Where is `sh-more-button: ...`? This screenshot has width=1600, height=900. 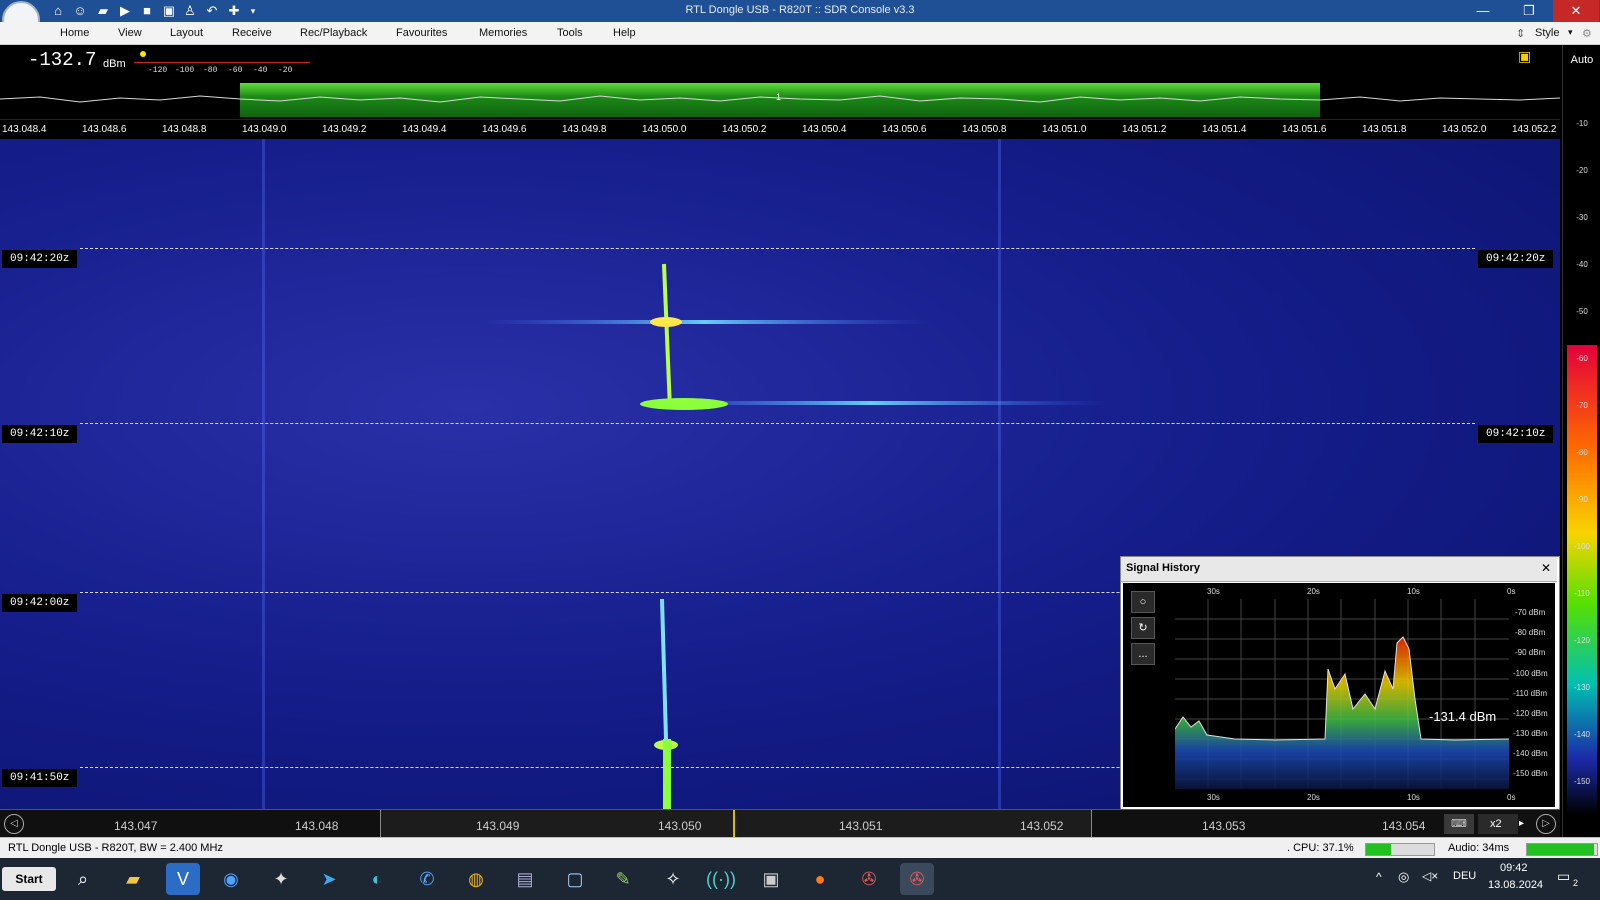 sh-more-button: ... is located at coordinates (1143, 654).